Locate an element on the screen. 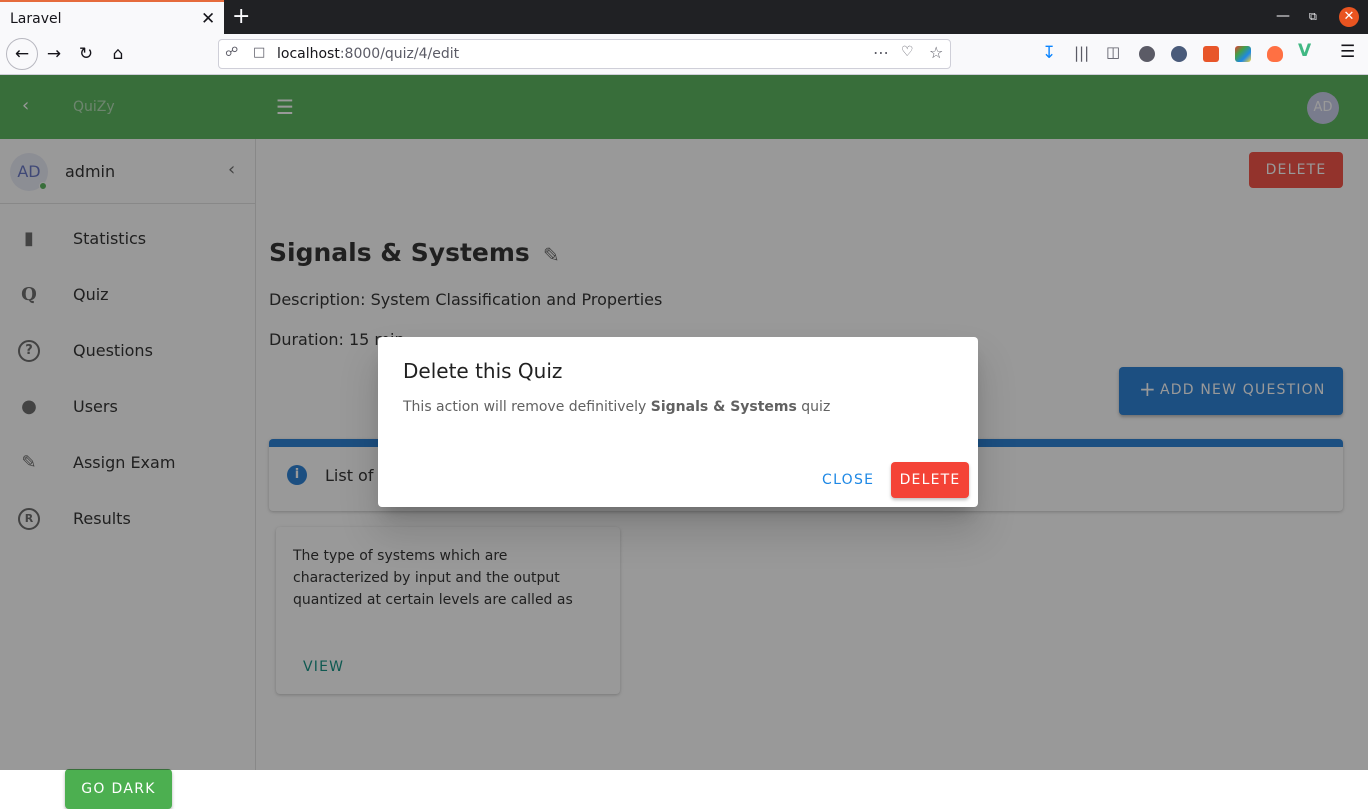 The height and width of the screenshot is (809, 1368). minimize-icon: — is located at coordinates (1283, 16).